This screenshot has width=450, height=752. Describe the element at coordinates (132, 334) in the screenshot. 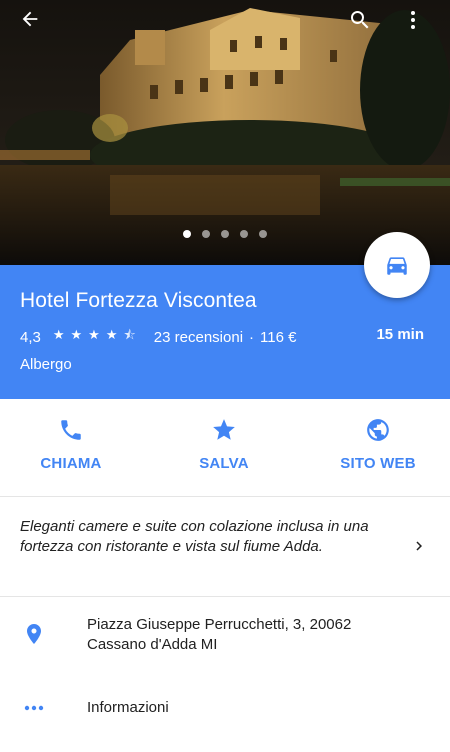

I see `star-half-icon: ⯪` at that location.